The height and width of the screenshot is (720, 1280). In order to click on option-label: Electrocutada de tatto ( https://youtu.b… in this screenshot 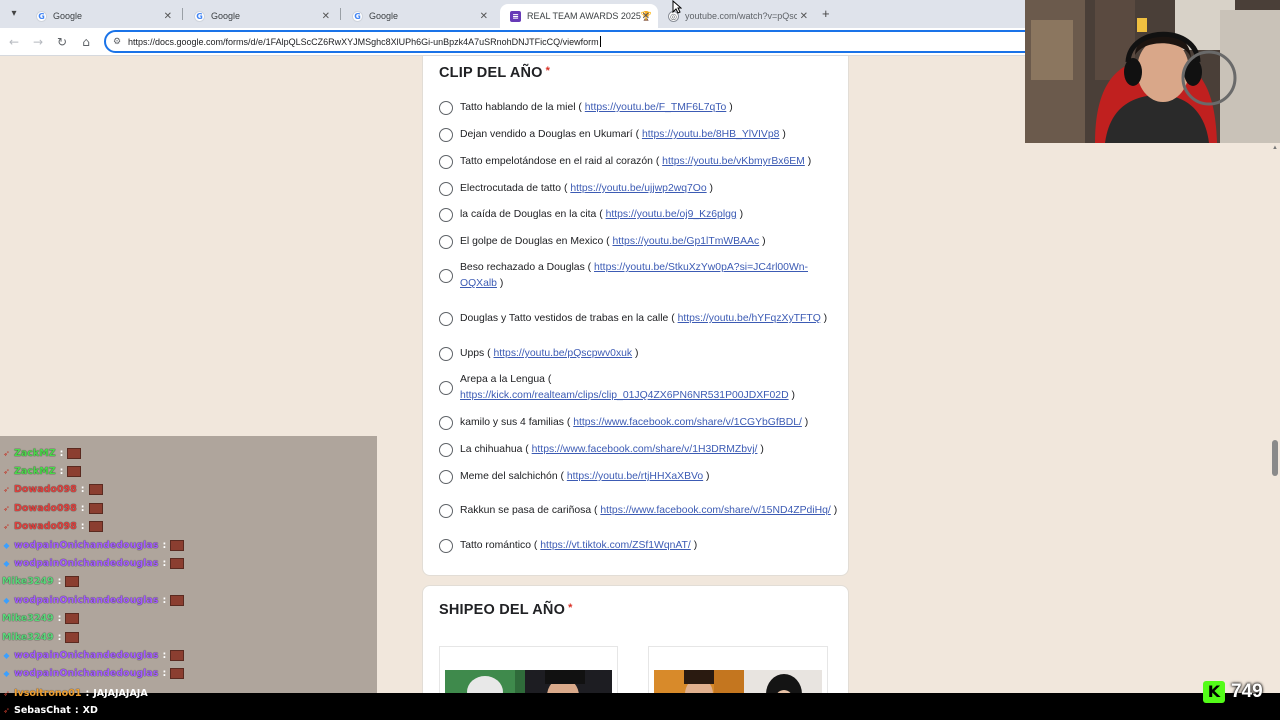, I will do `click(587, 188)`.